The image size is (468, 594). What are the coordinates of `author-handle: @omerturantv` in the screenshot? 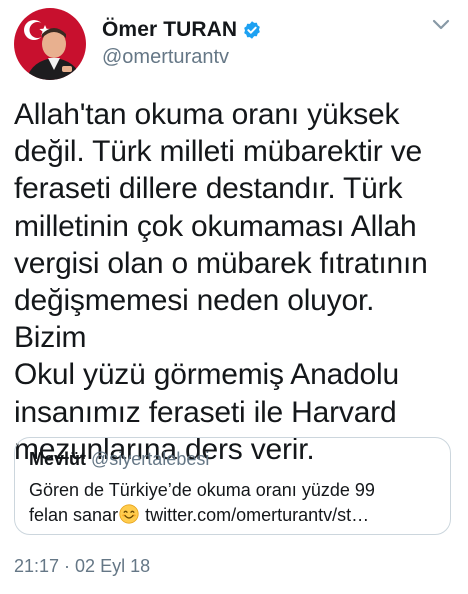 It's located at (165, 57).